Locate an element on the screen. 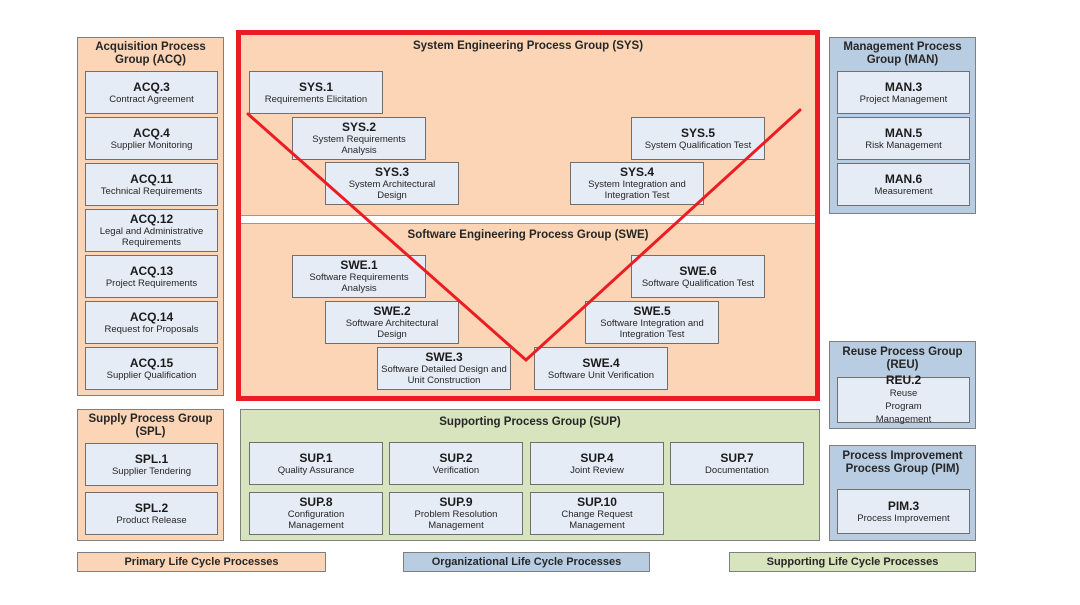 The image size is (1080, 605). process-id: SYS.5 is located at coordinates (698, 132).